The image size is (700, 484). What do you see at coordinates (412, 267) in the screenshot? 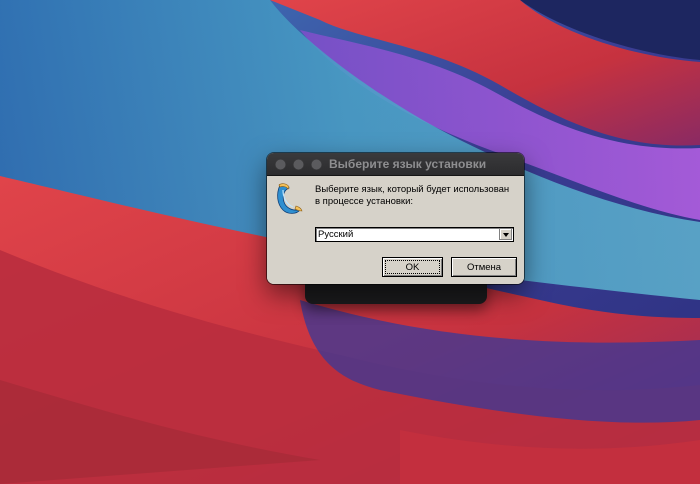
I see `ok-button: OK` at bounding box center [412, 267].